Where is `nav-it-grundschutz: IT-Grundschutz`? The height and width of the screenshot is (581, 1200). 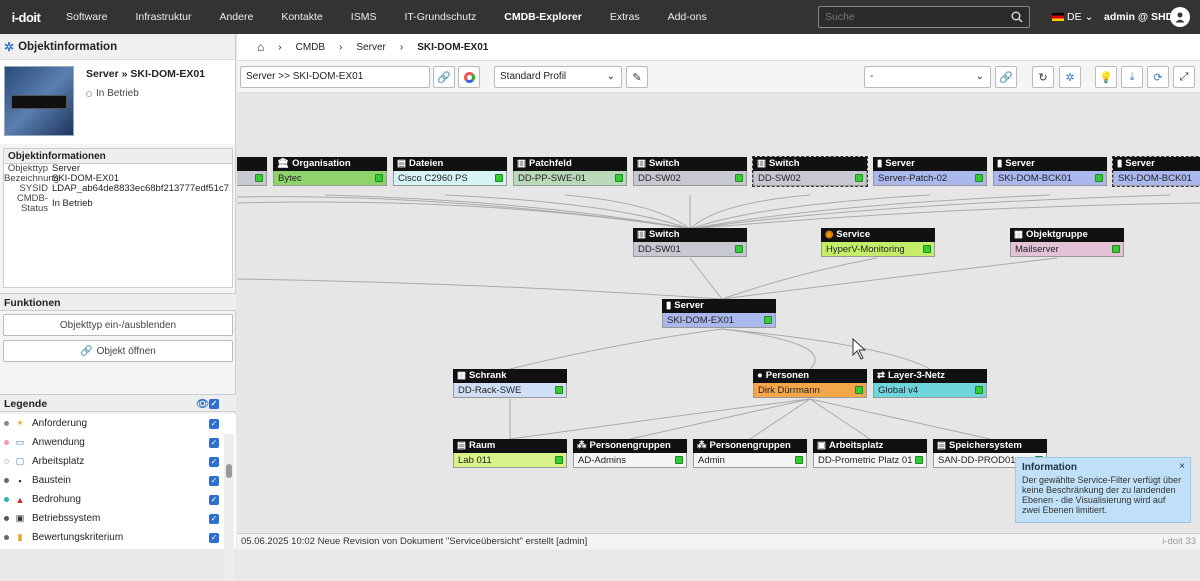 nav-it-grundschutz: IT-Grundschutz is located at coordinates (440, 17).